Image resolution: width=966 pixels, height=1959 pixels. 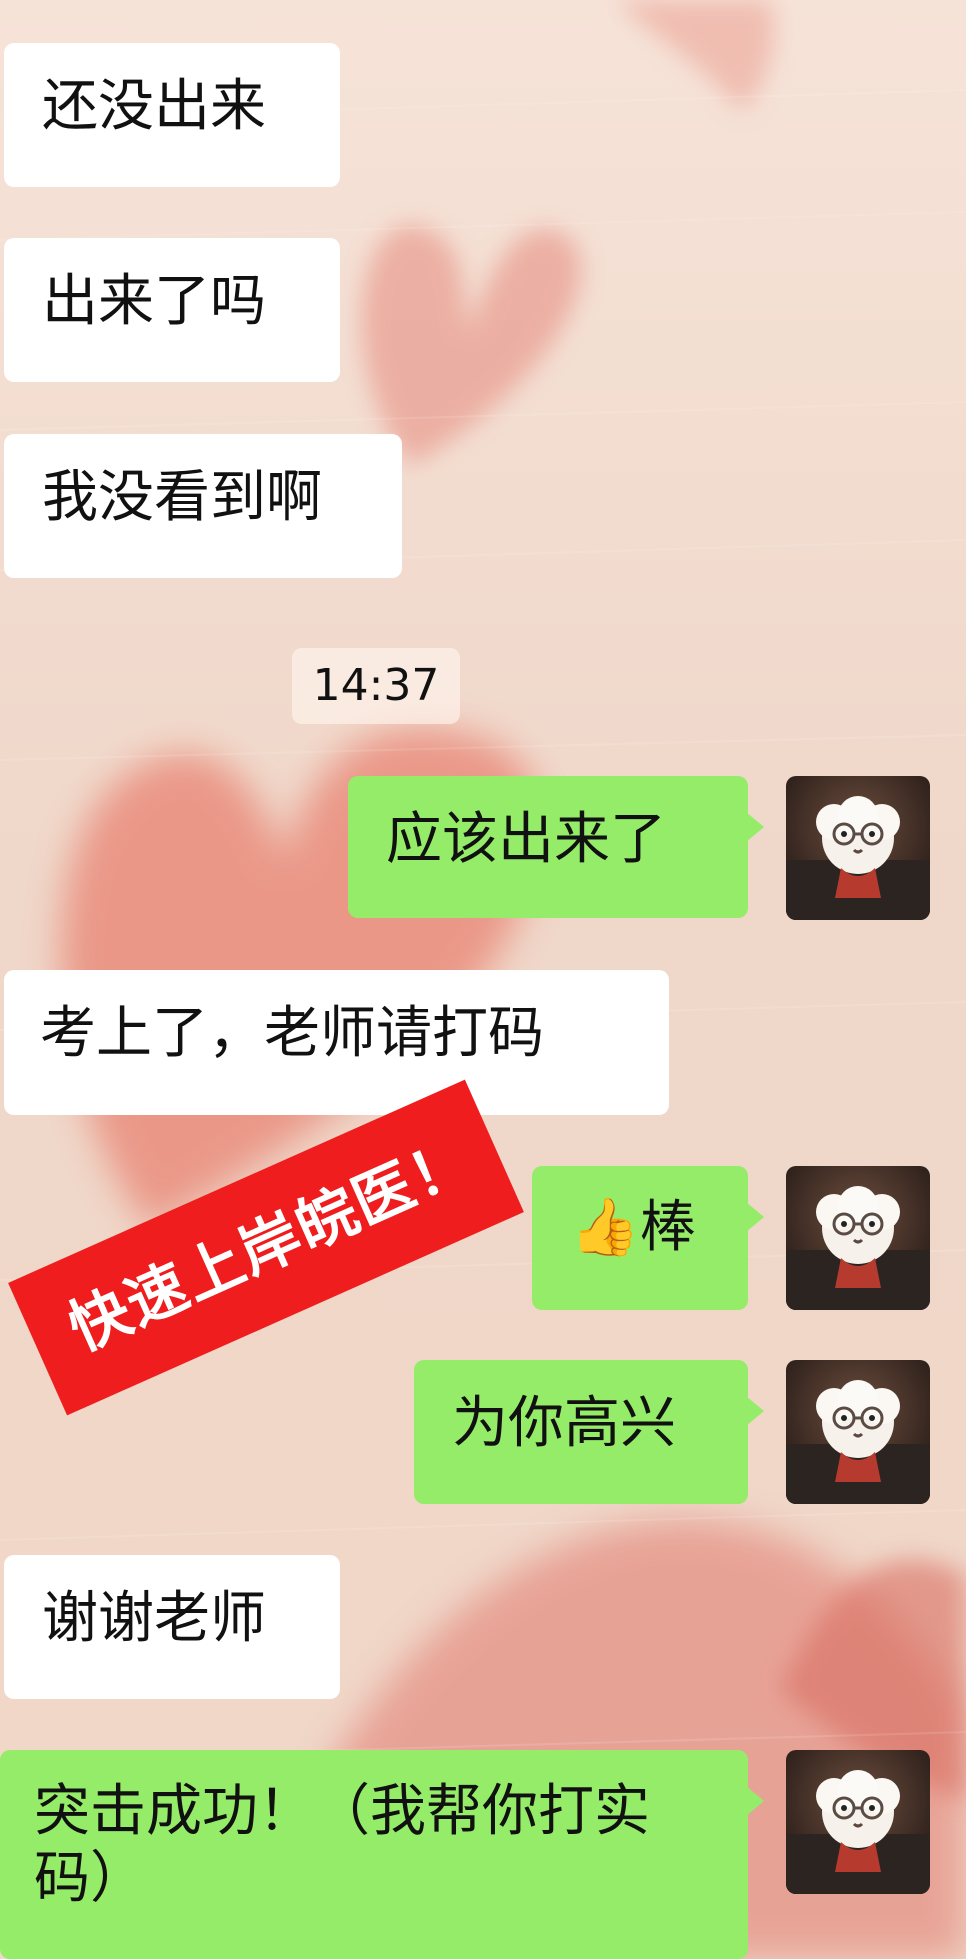 What do you see at coordinates (376, 686) in the screenshot?
I see `message-timestamp: 14:37` at bounding box center [376, 686].